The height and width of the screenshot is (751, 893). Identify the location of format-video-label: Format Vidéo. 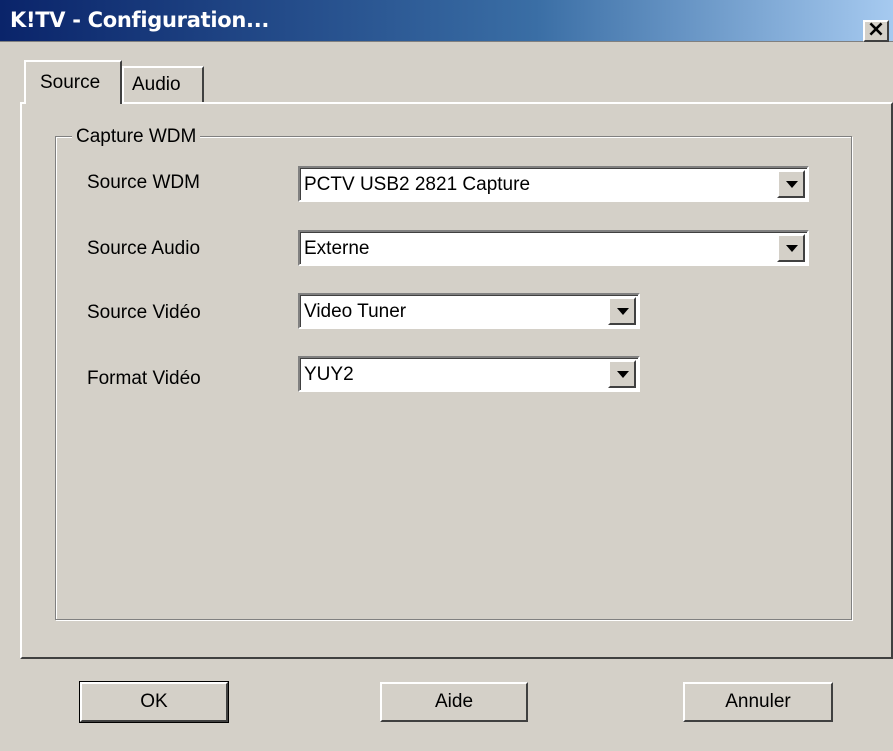
(144, 378).